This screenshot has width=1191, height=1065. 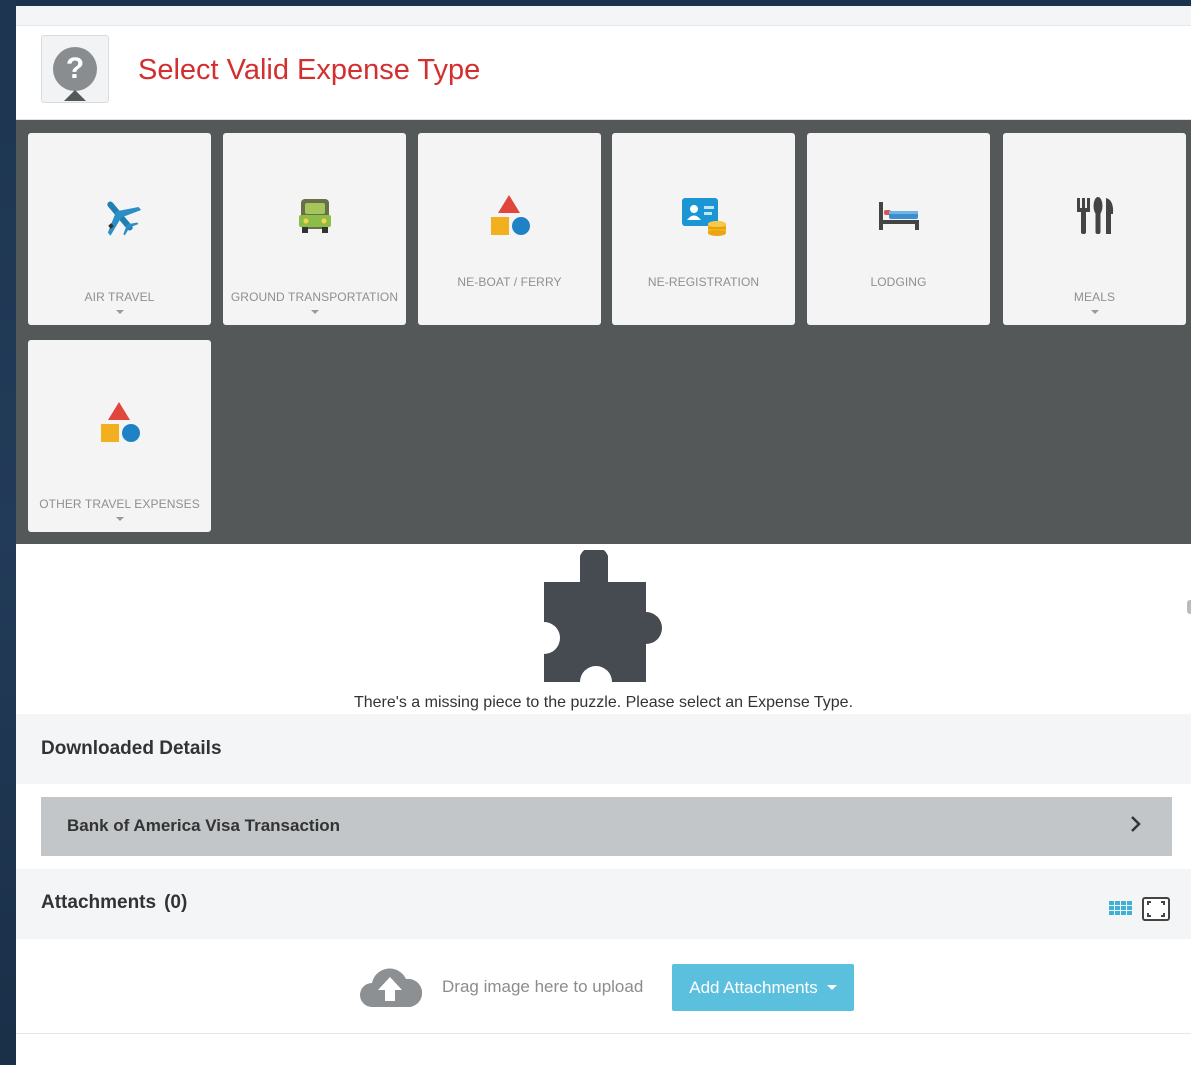 I want to click on divider, so click(x=603, y=1033).